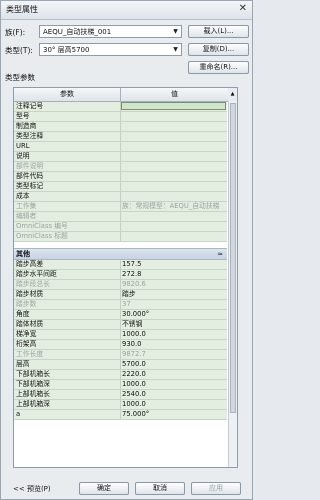 This screenshot has width=320, height=500. What do you see at coordinates (160, 488) in the screenshot?
I see `cancel-button: 取消` at bounding box center [160, 488].